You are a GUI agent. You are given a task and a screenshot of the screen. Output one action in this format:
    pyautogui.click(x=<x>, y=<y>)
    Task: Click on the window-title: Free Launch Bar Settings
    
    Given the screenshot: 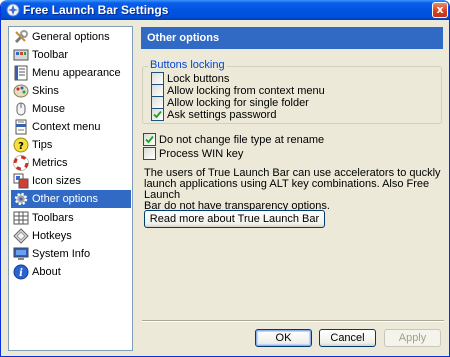 What is the action you would take?
    pyautogui.click(x=96, y=10)
    